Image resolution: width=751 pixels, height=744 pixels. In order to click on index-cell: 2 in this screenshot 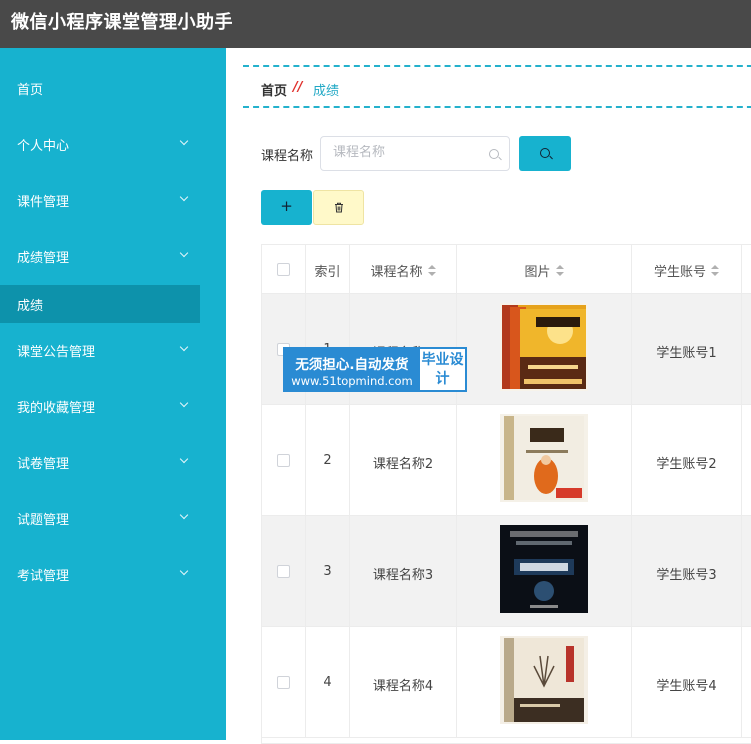, I will do `click(328, 460)`.